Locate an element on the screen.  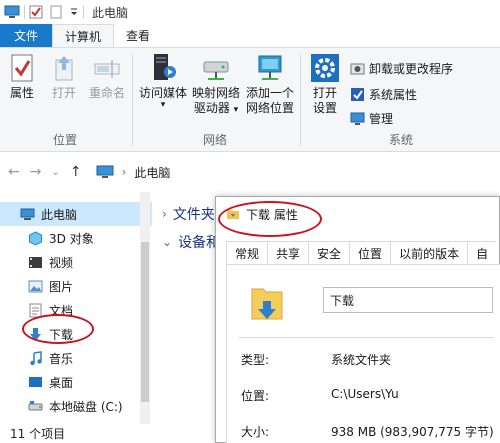
section-folders: › 文件夹 is located at coordinates (188, 214).